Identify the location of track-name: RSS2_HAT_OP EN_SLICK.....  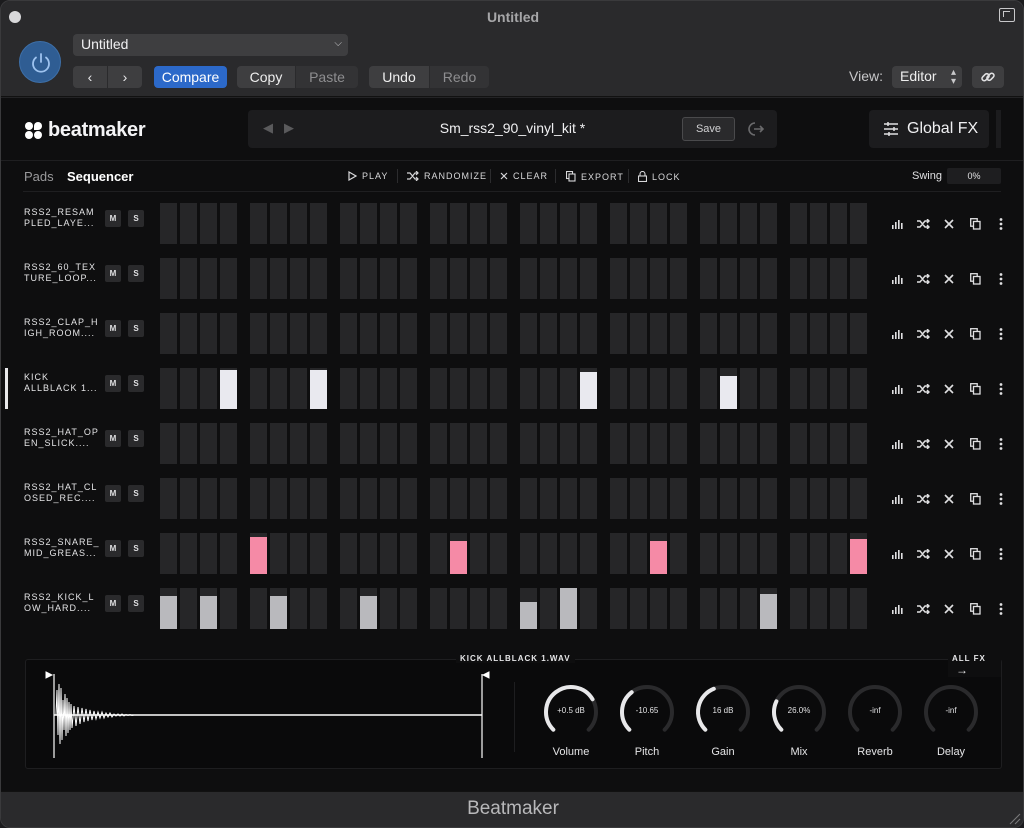
(62, 438).